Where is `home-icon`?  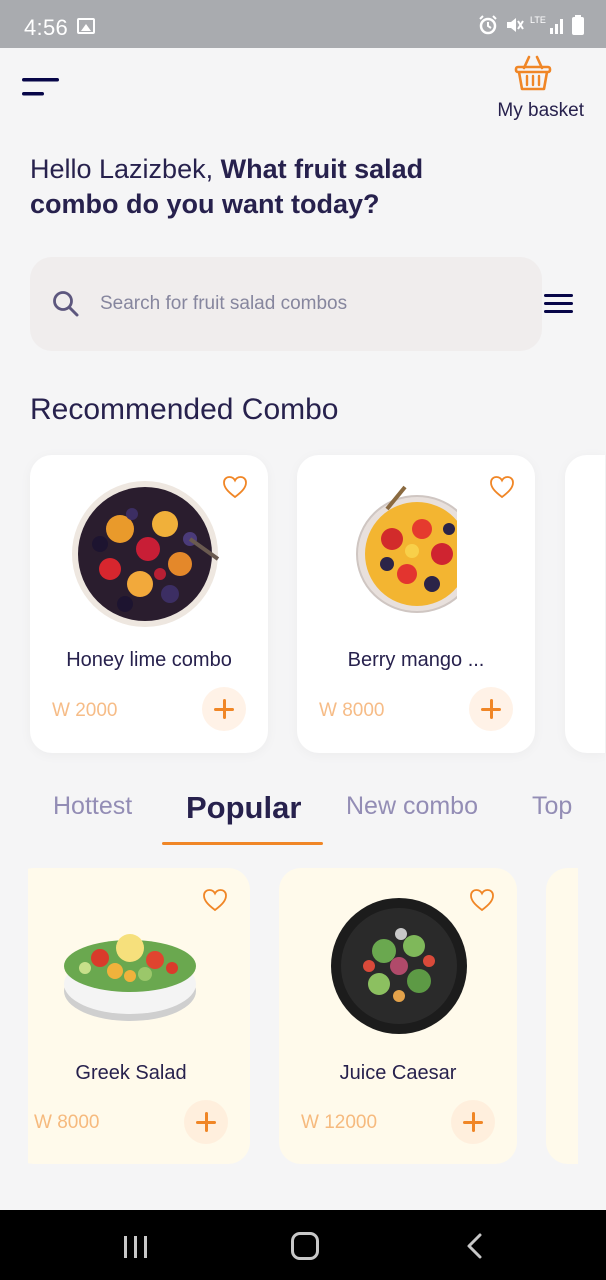
home-icon is located at coordinates (305, 1246).